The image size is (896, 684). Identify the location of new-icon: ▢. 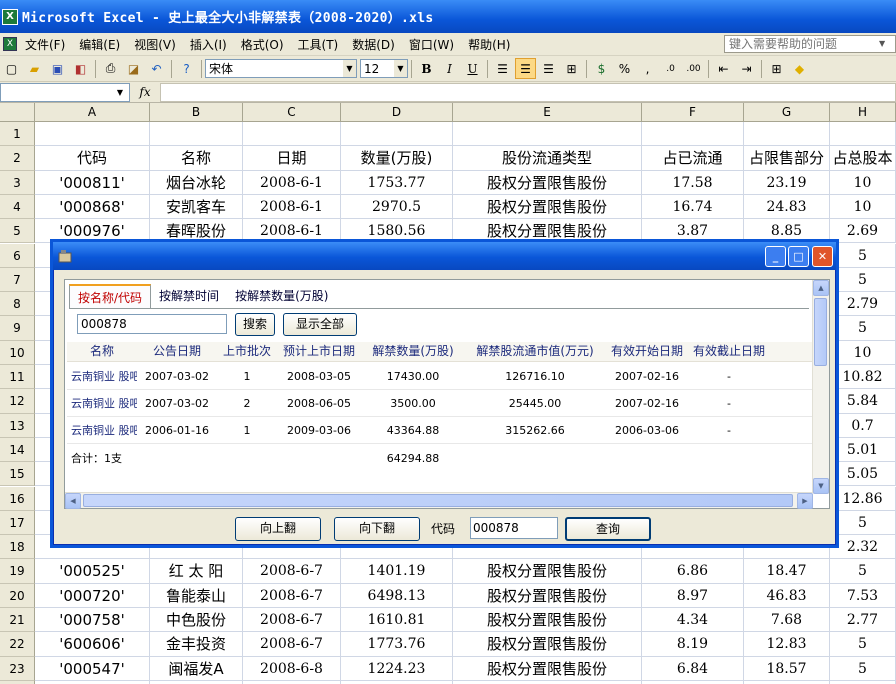
(11, 68).